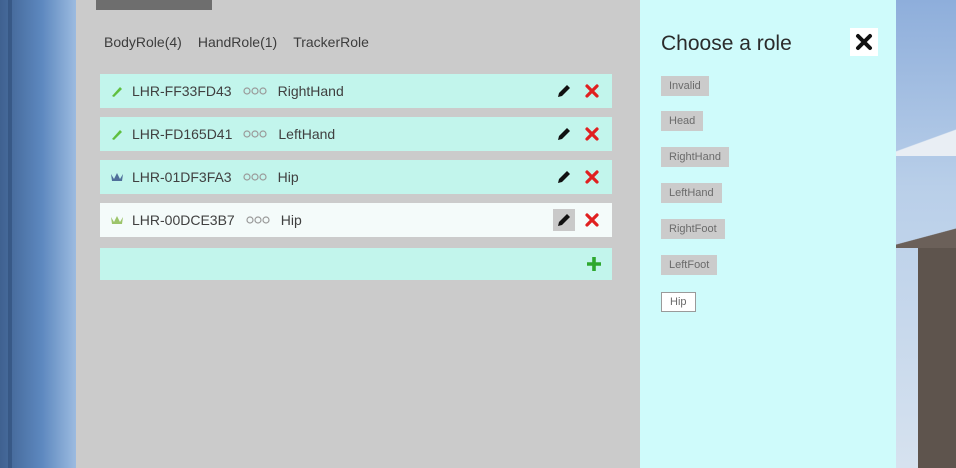 The image size is (956, 468). I want to click on device-serial: LHR-FD165D41, so click(182, 134).